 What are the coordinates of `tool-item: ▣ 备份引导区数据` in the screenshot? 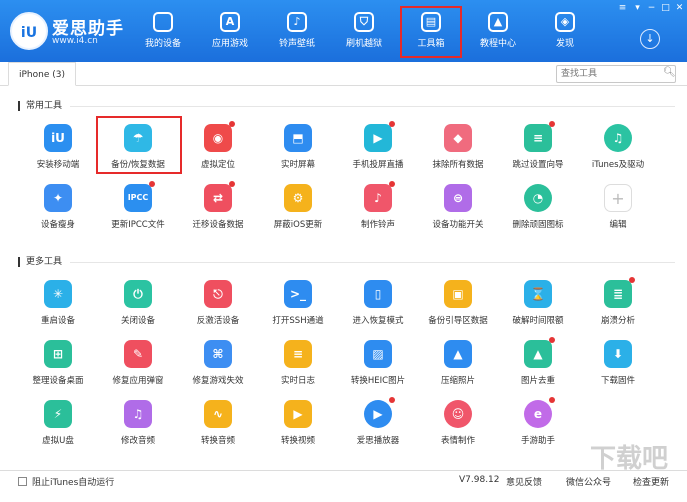 It's located at (458, 307).